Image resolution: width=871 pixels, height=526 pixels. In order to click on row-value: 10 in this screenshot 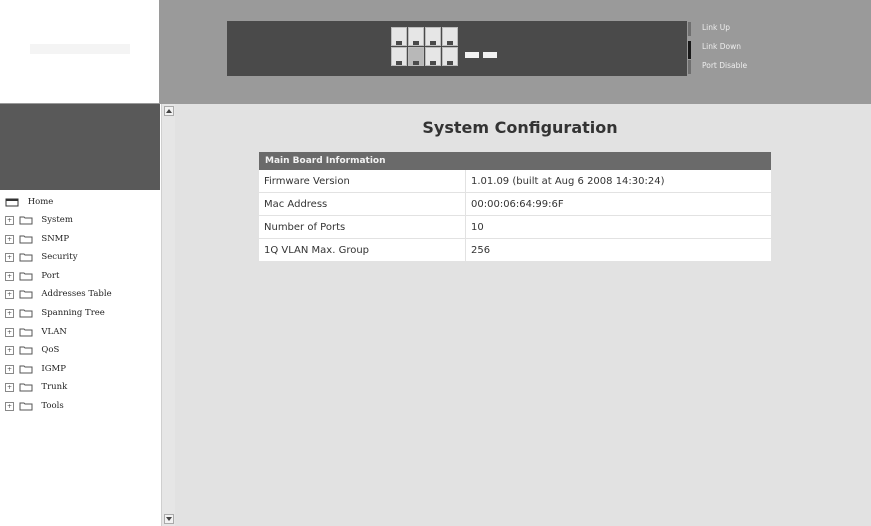, I will do `click(618, 227)`.